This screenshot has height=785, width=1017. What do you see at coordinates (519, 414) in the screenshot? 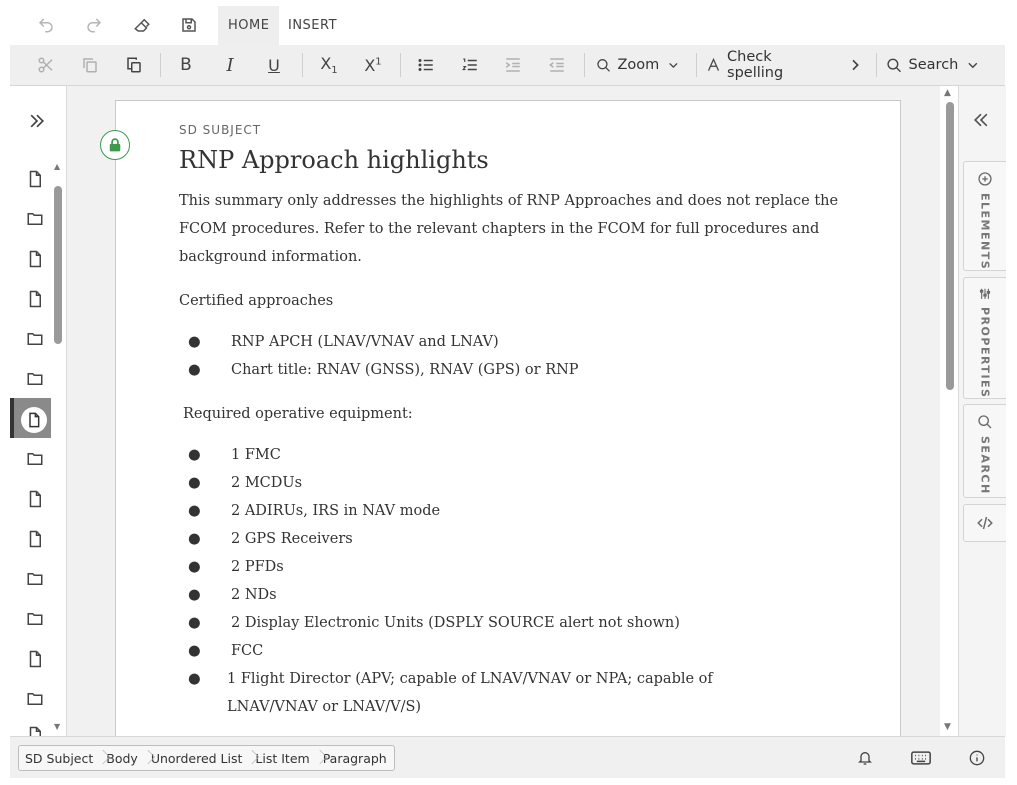
I see `equipment-heading: Required operative equipment:` at bounding box center [519, 414].